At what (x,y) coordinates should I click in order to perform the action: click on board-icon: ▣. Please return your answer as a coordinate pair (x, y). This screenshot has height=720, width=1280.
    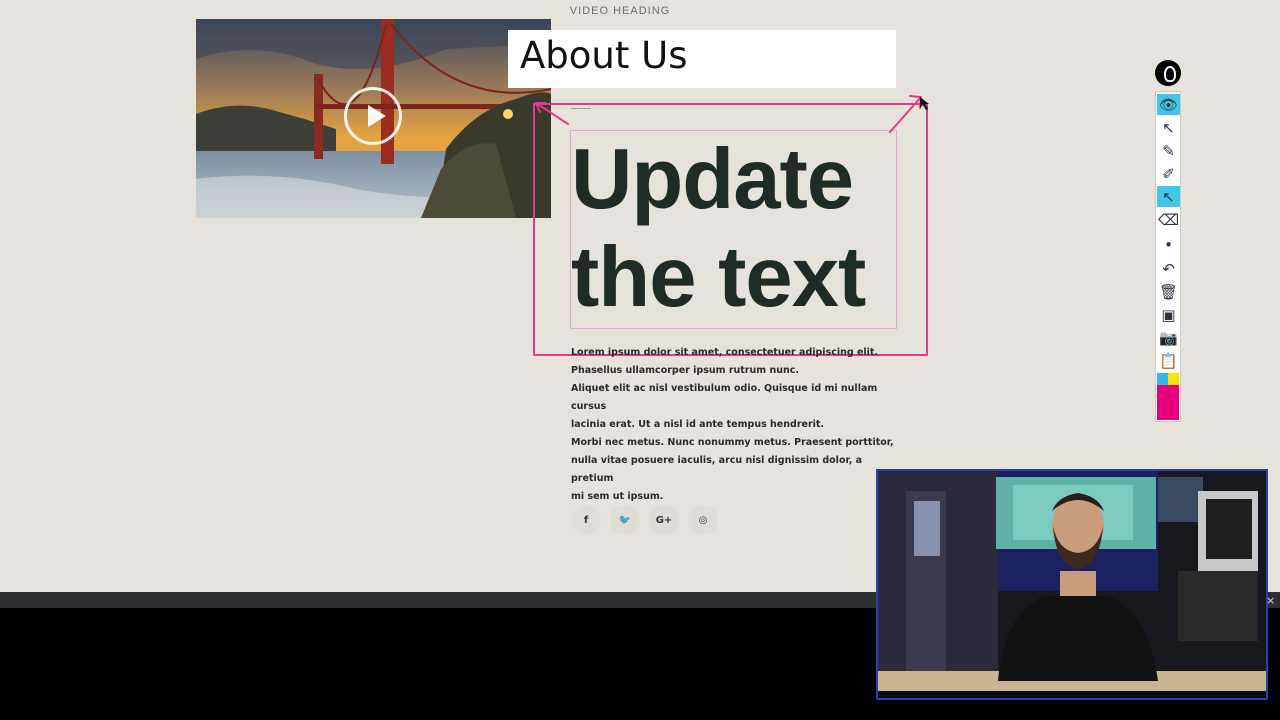
    Looking at the image, I should click on (1168, 314).